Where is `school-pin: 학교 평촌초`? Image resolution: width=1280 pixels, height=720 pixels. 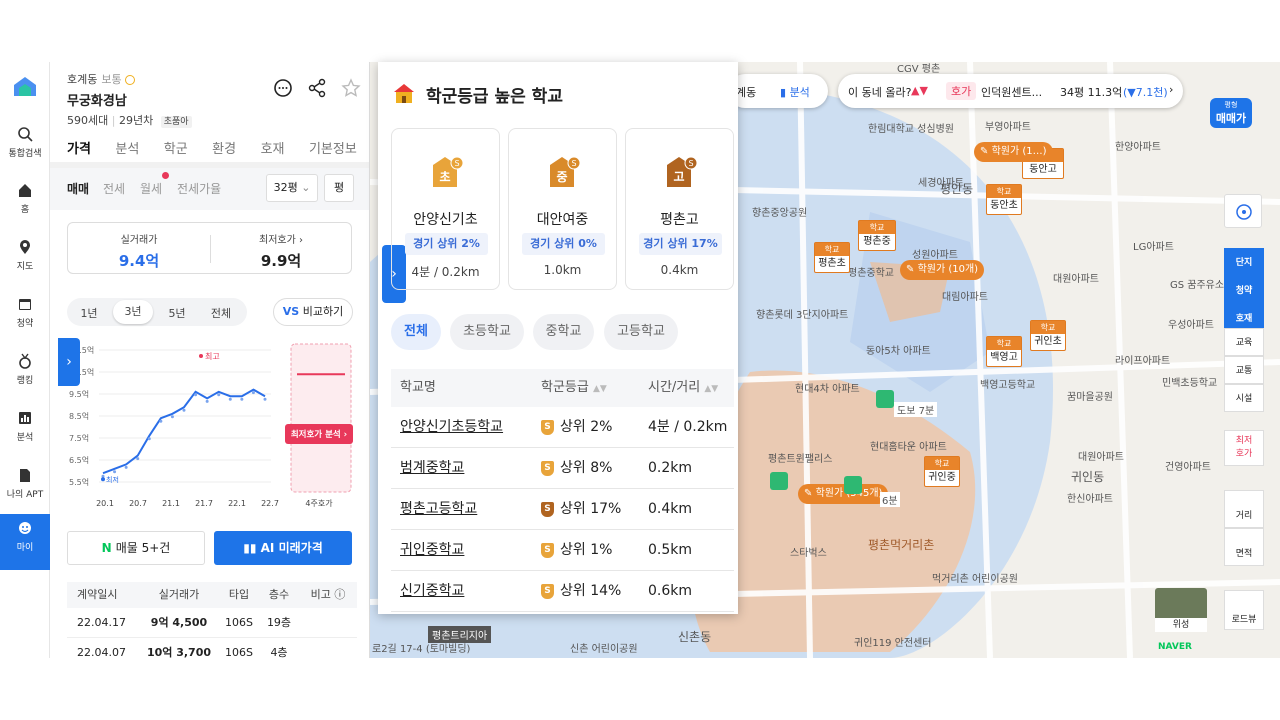
school-pin: 학교 평촌초 is located at coordinates (832, 257).